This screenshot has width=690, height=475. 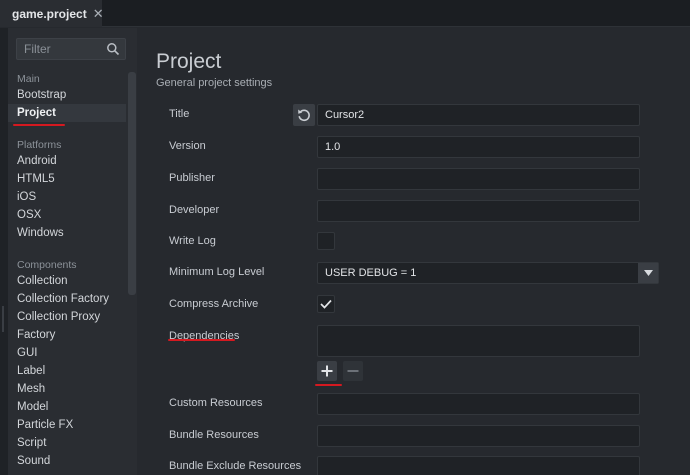 I want to click on minus-icon, so click(x=353, y=371).